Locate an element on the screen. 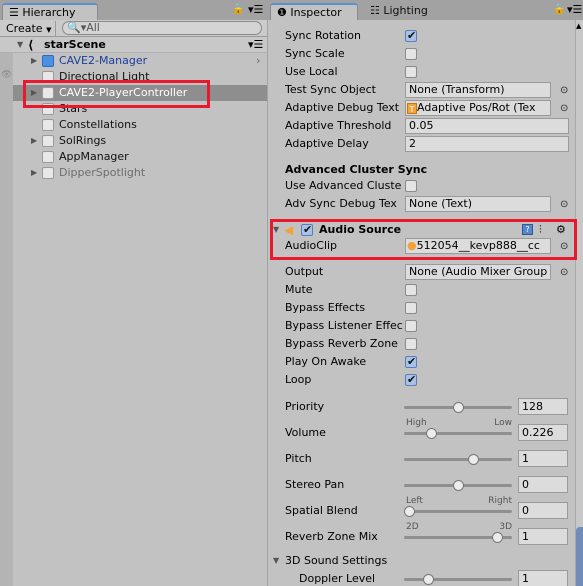 This screenshot has width=583, height=586. audio-toggle-row: Mute is located at coordinates (418, 290).